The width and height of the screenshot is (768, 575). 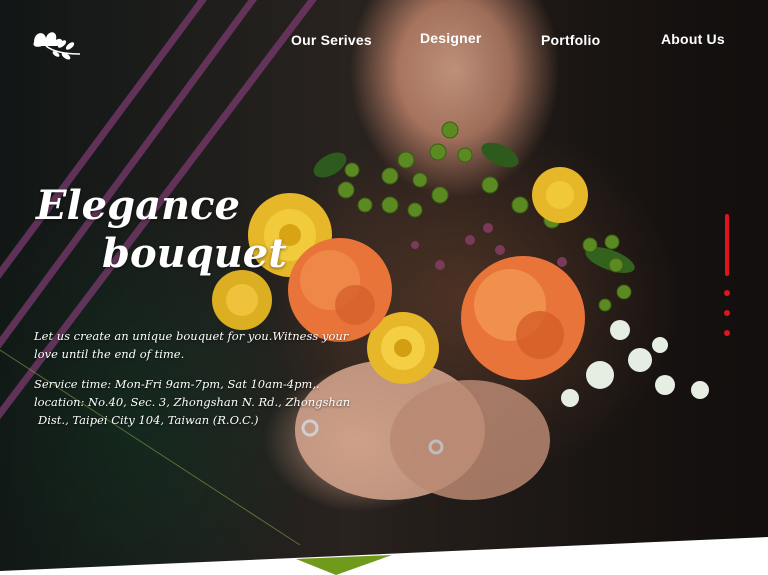 What do you see at coordinates (570, 40) in the screenshot?
I see `nav-portfolio: Portfolio` at bounding box center [570, 40].